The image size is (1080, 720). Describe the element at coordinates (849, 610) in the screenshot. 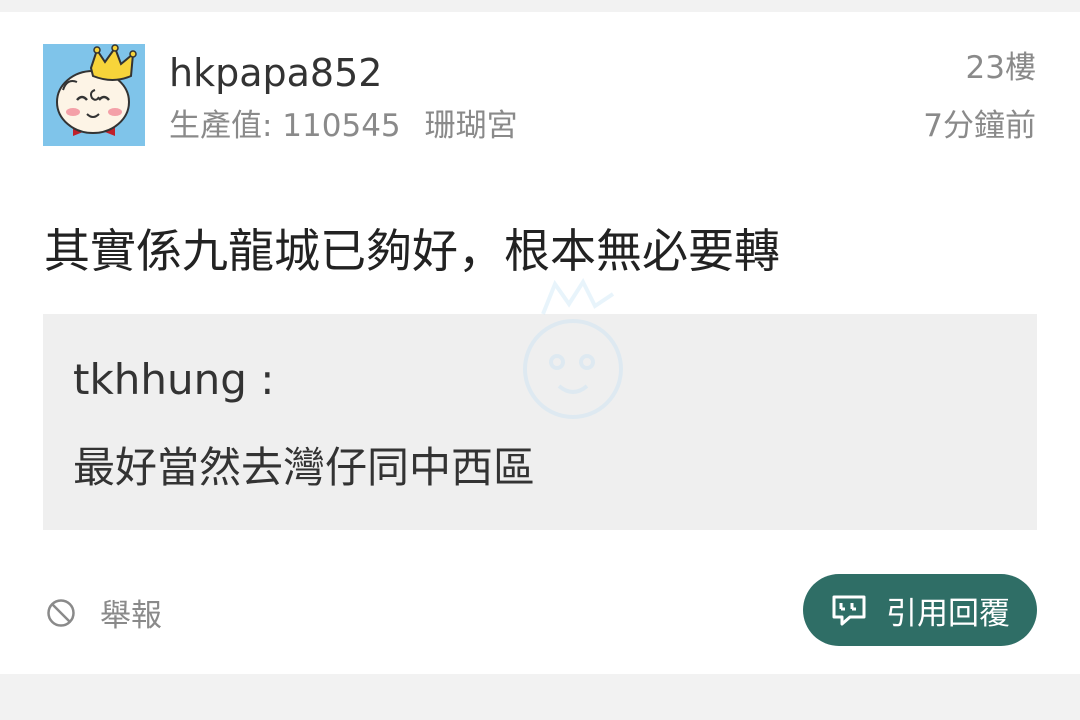

I see `quote-reply-icon` at that location.